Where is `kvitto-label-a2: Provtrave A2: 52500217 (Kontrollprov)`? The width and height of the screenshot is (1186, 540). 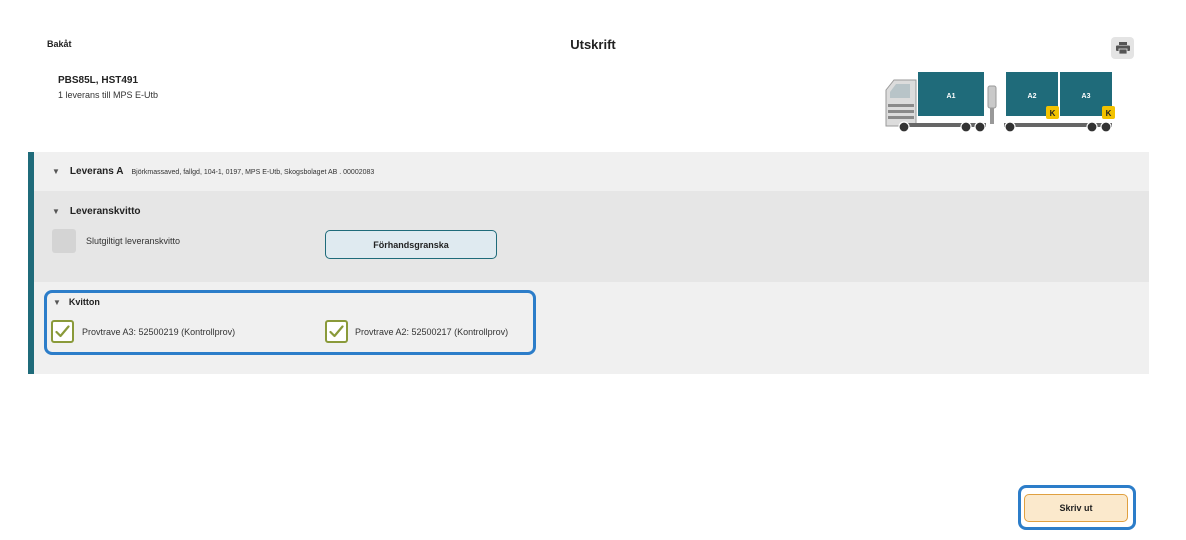
kvitto-label-a2: Provtrave A2: 52500217 (Kontrollprov) is located at coordinates (432, 332).